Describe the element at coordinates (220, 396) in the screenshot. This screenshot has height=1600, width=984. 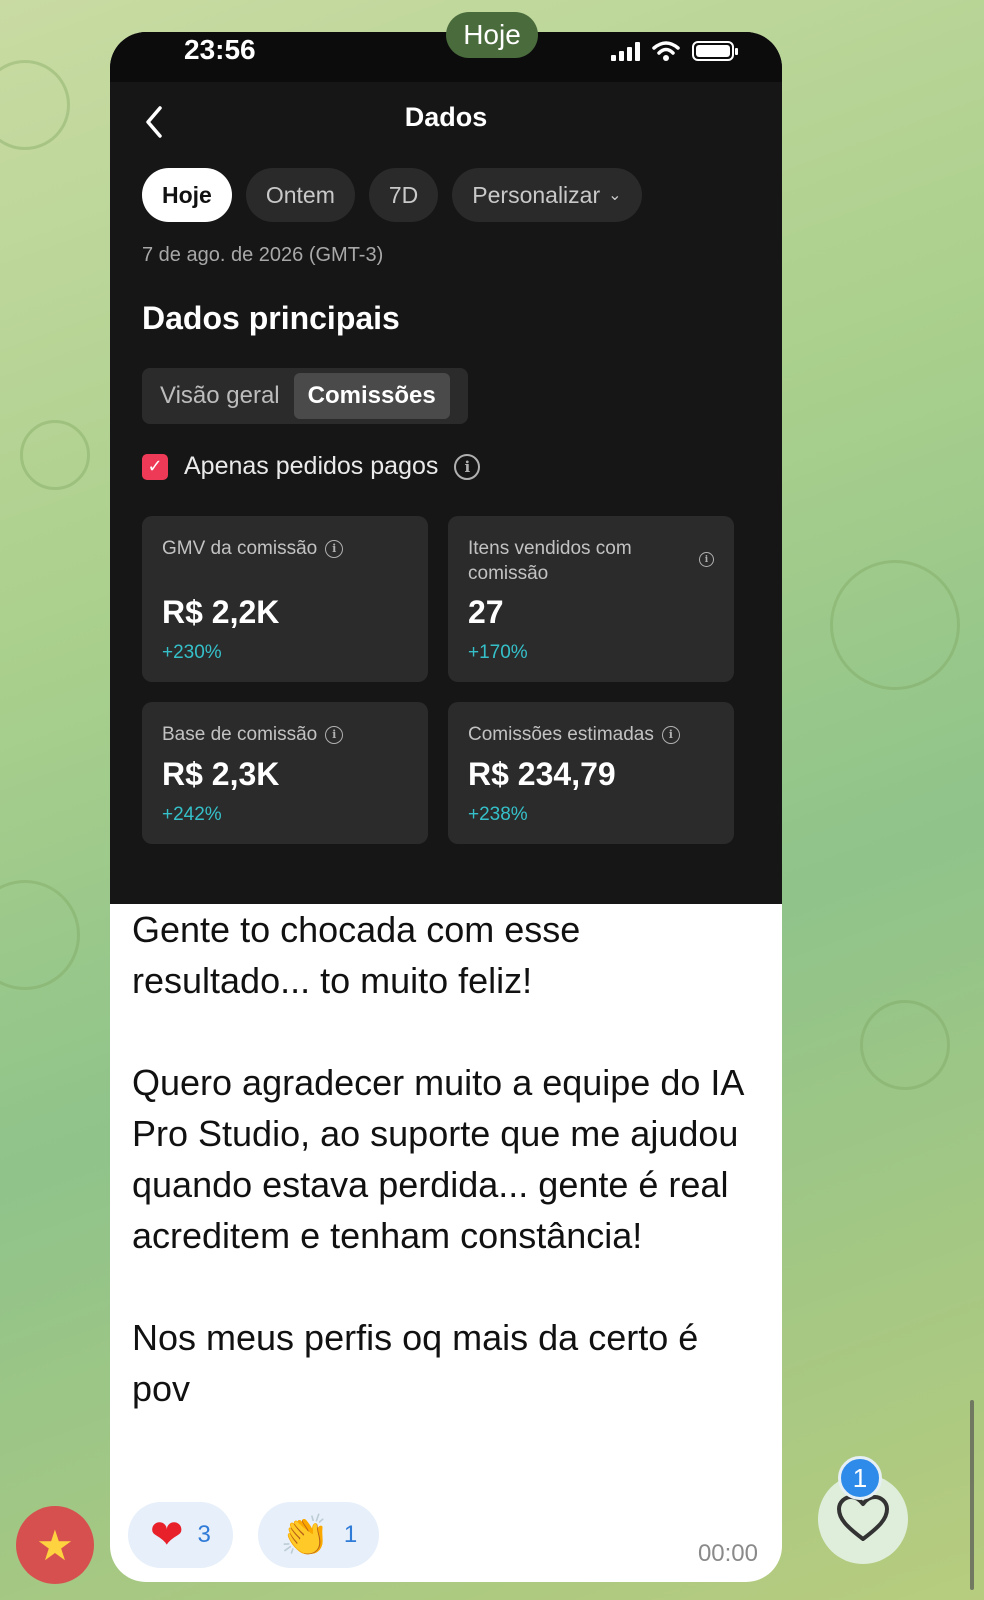
I see `segment-overview: Visão geral` at that location.